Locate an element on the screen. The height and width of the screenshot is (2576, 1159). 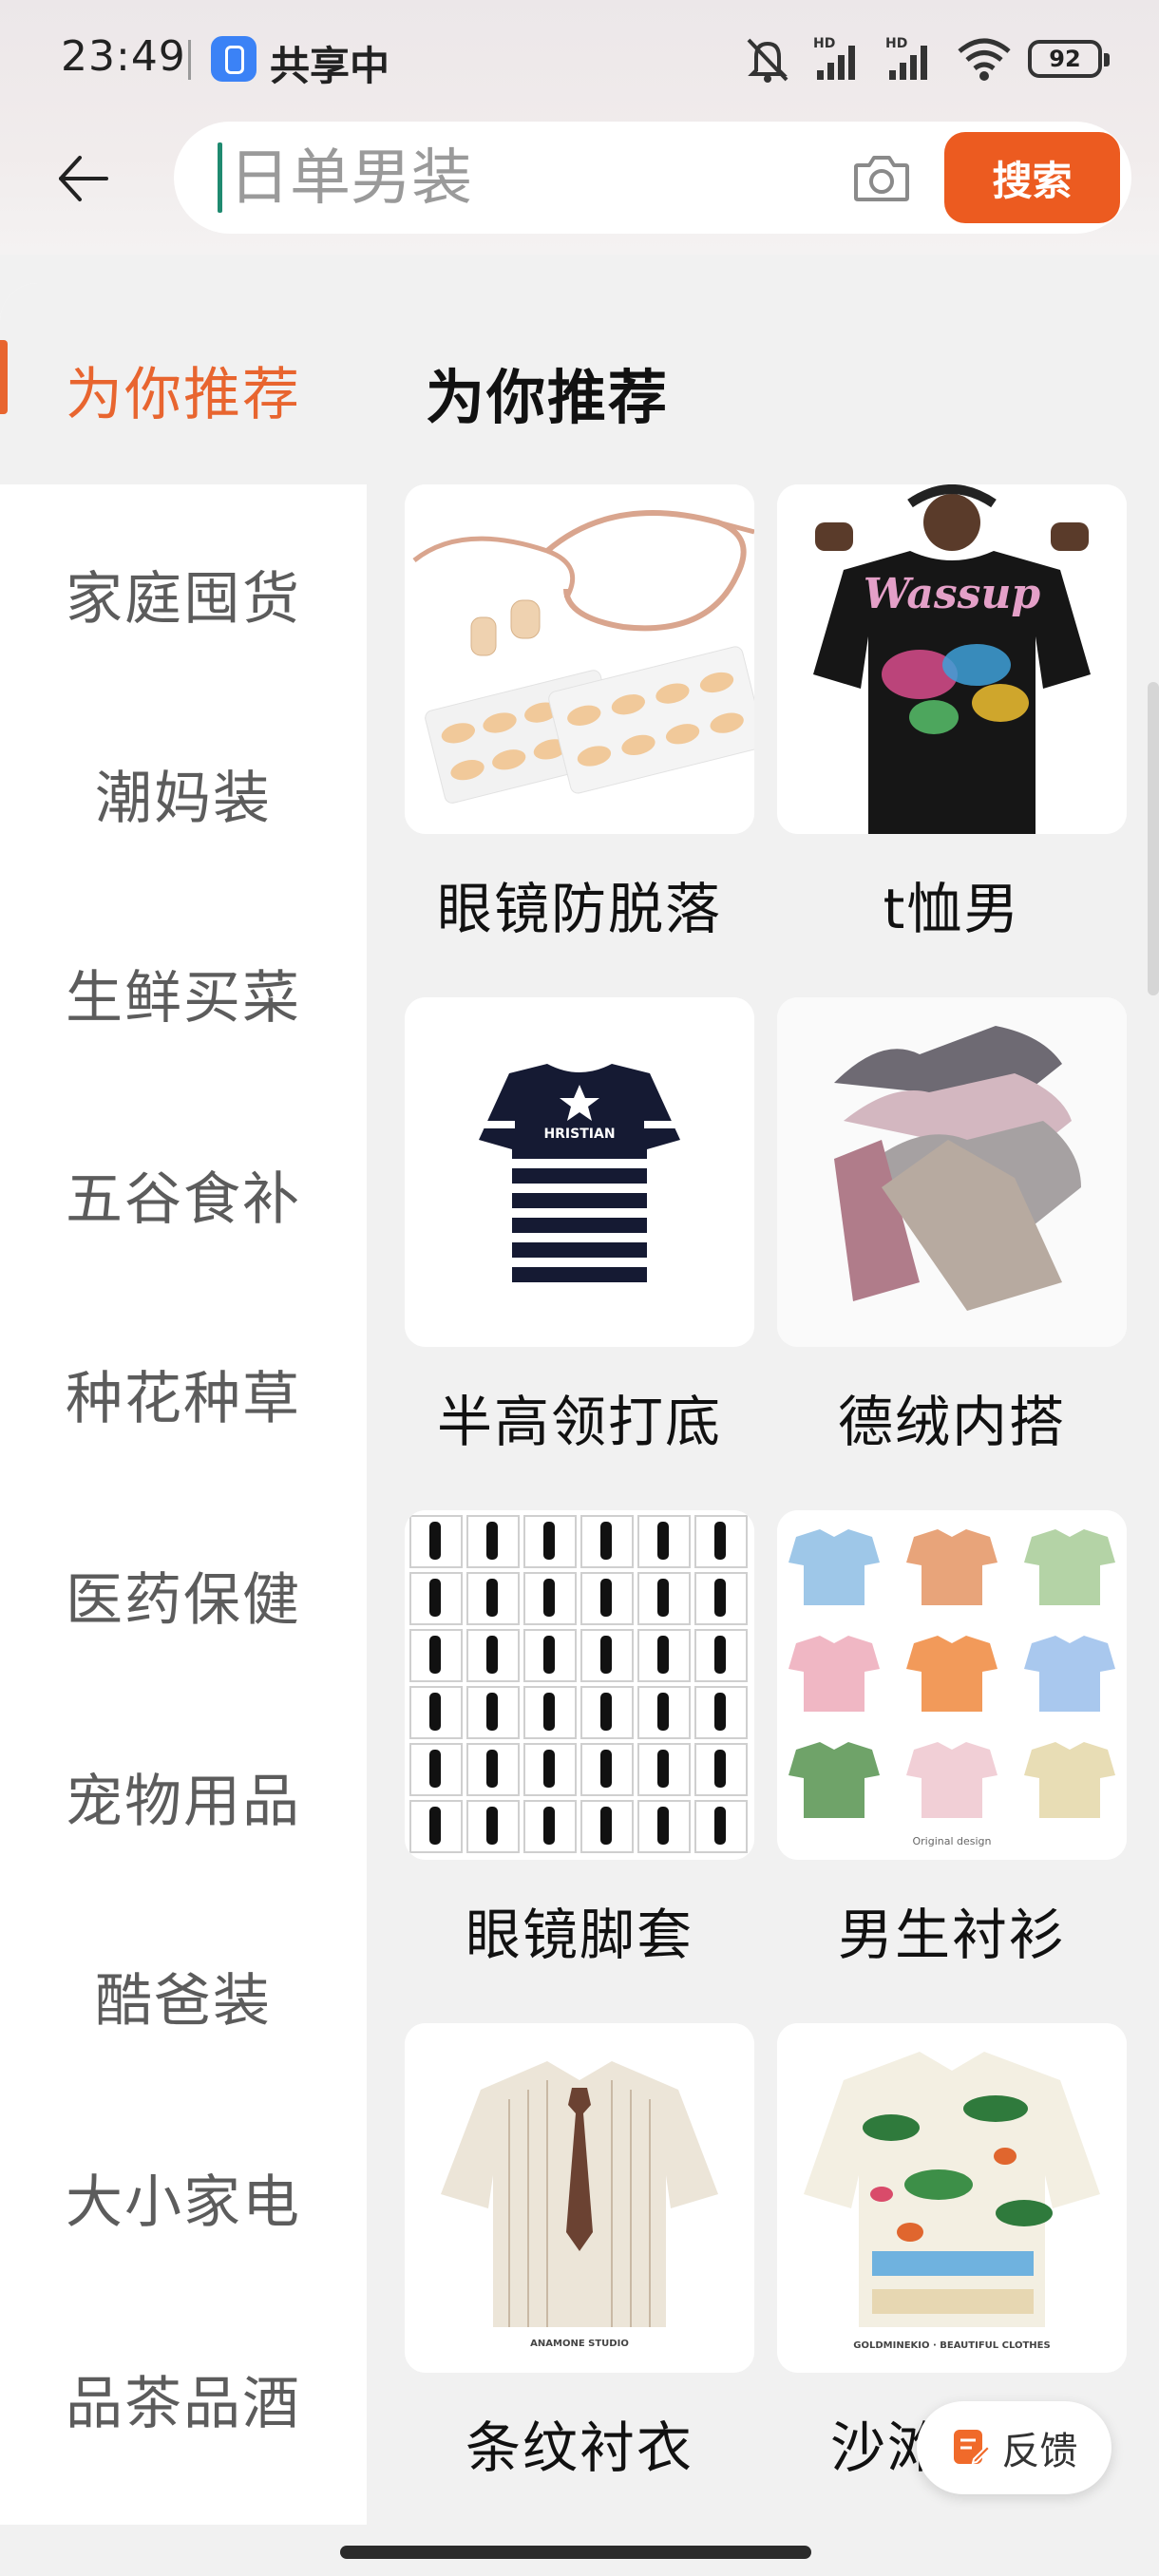
sidebar-item-label: 五谷食补 is located at coordinates (183, 1199).